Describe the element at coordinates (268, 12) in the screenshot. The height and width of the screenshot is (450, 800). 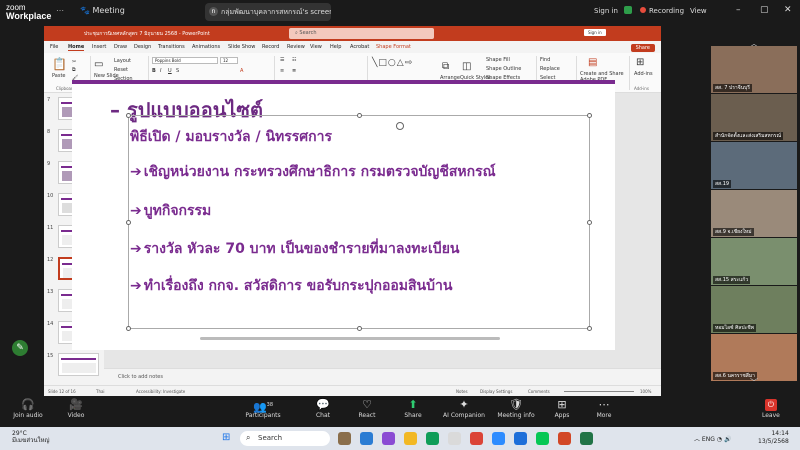
I see `viewing-share-pill: n กลุ่มพัฒนาบุคลากรสหกรณ์'s screen` at that location.